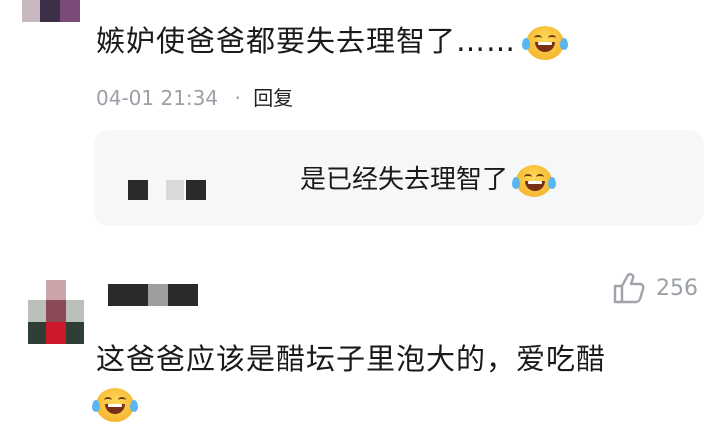 The height and width of the screenshot is (433, 718). I want to click on timestamp: 04-01 21:34, so click(157, 98).